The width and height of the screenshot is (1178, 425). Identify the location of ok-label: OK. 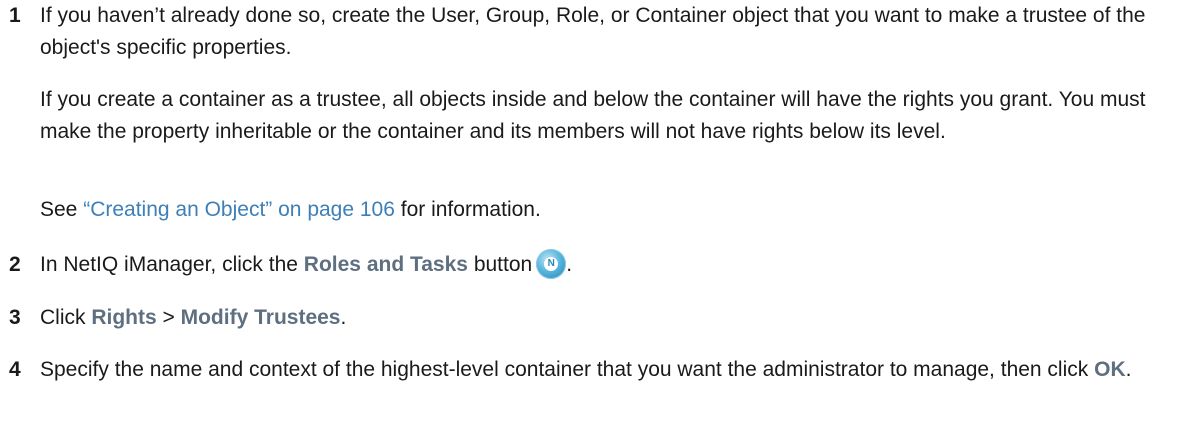
(1110, 369).